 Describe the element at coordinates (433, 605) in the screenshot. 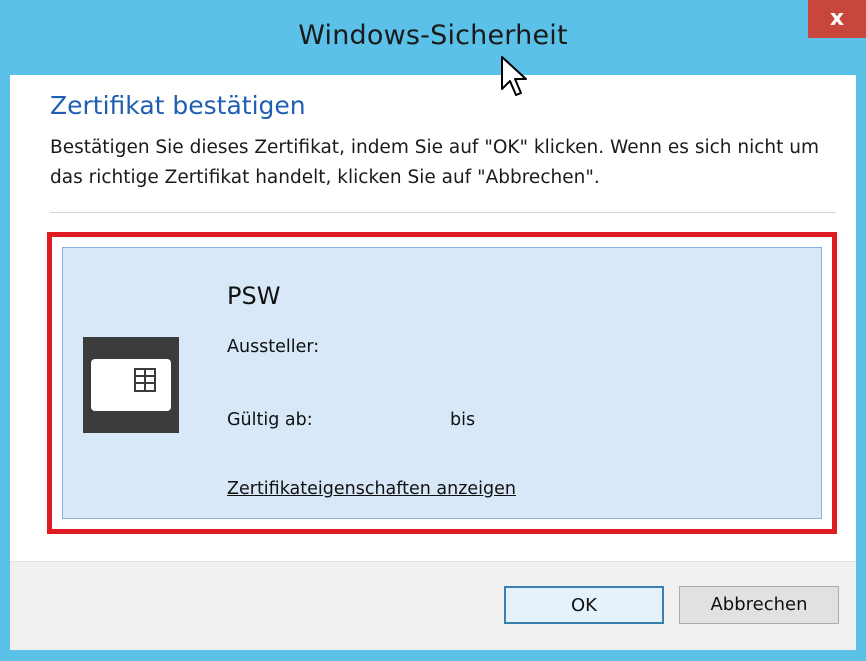

I see `dialog-footer: OK Abbrechen` at that location.